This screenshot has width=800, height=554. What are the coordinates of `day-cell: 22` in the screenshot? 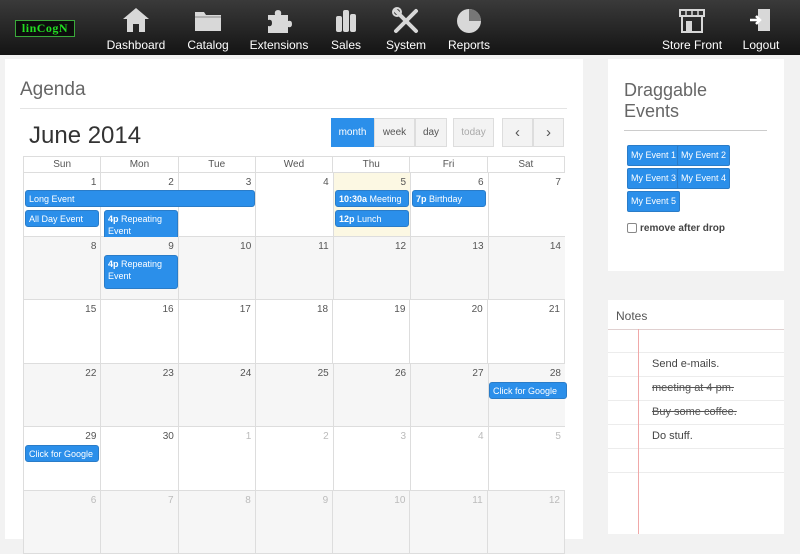 It's located at (61, 396).